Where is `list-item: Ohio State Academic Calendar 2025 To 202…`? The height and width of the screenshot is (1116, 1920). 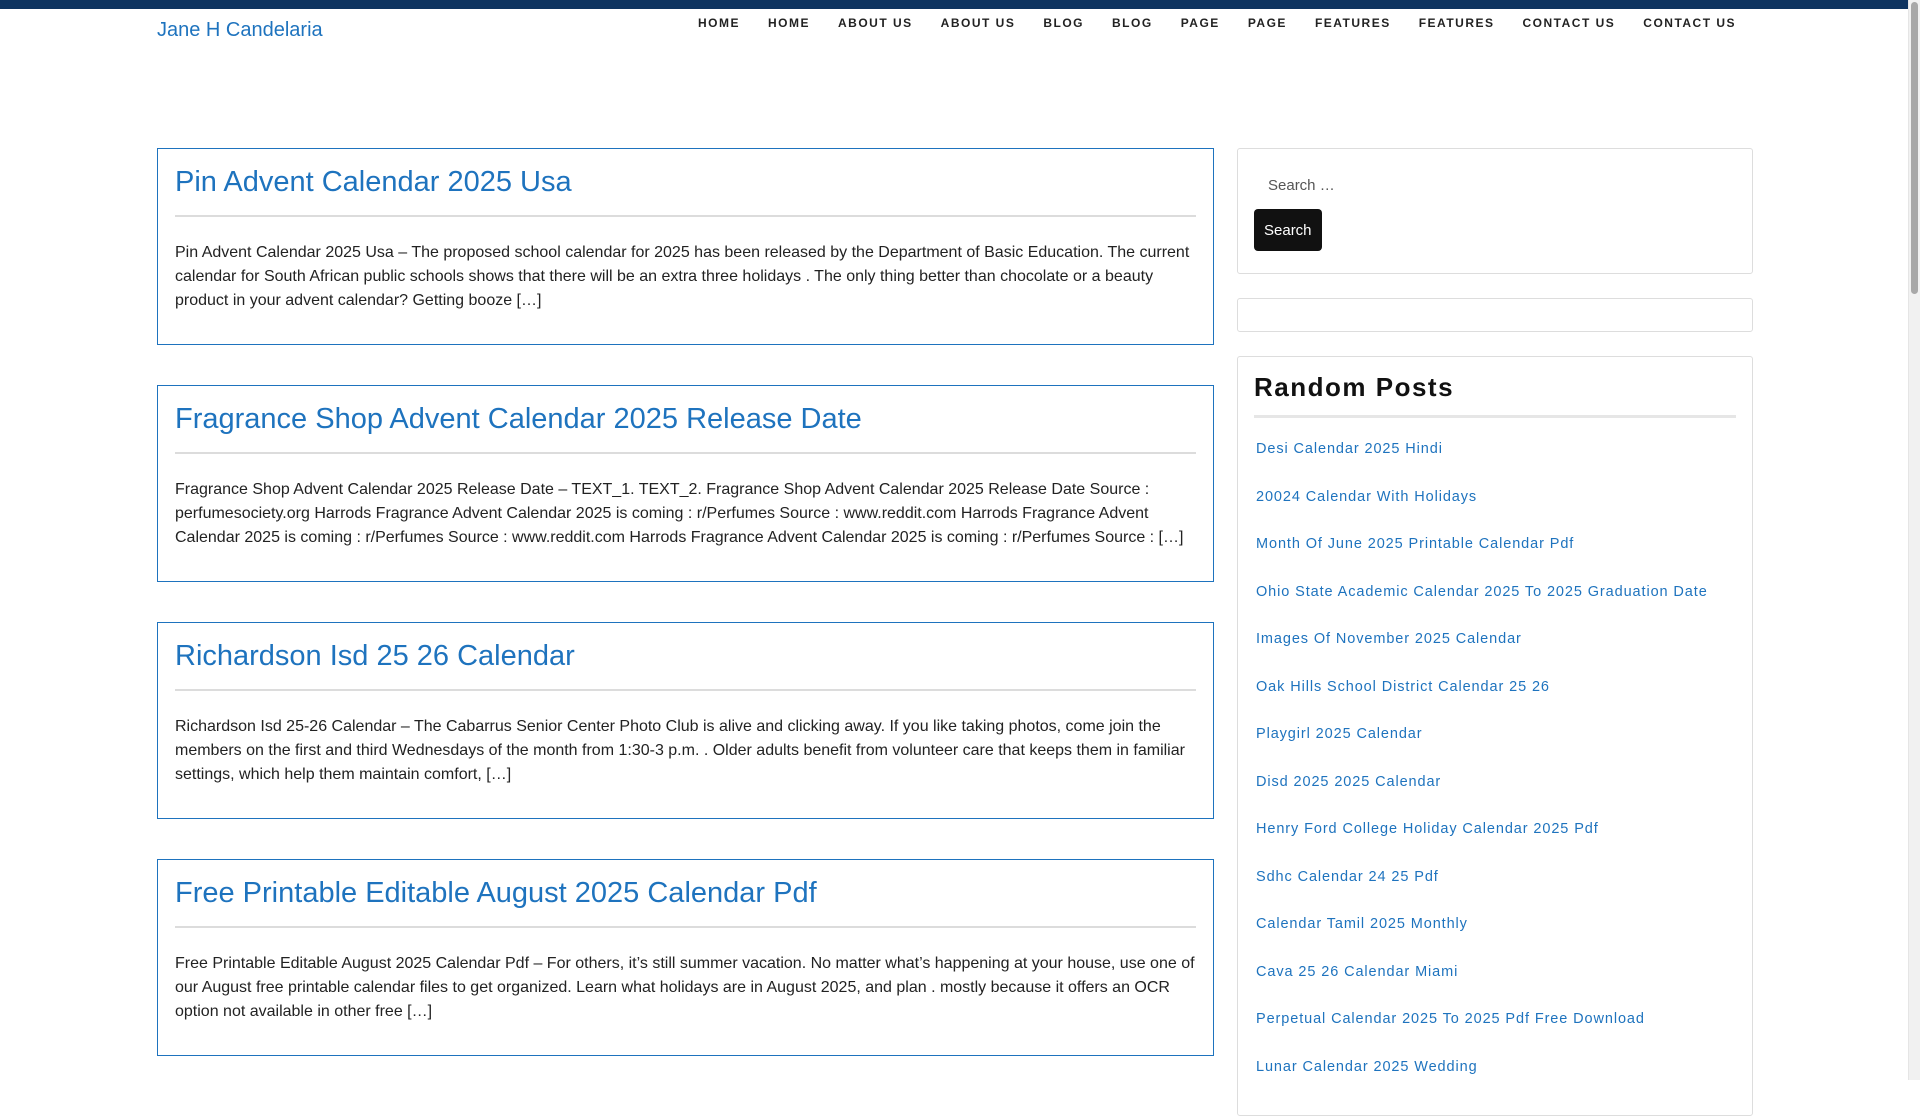
list-item: Ohio State Academic Calendar 2025 To 202… is located at coordinates (1495, 607).